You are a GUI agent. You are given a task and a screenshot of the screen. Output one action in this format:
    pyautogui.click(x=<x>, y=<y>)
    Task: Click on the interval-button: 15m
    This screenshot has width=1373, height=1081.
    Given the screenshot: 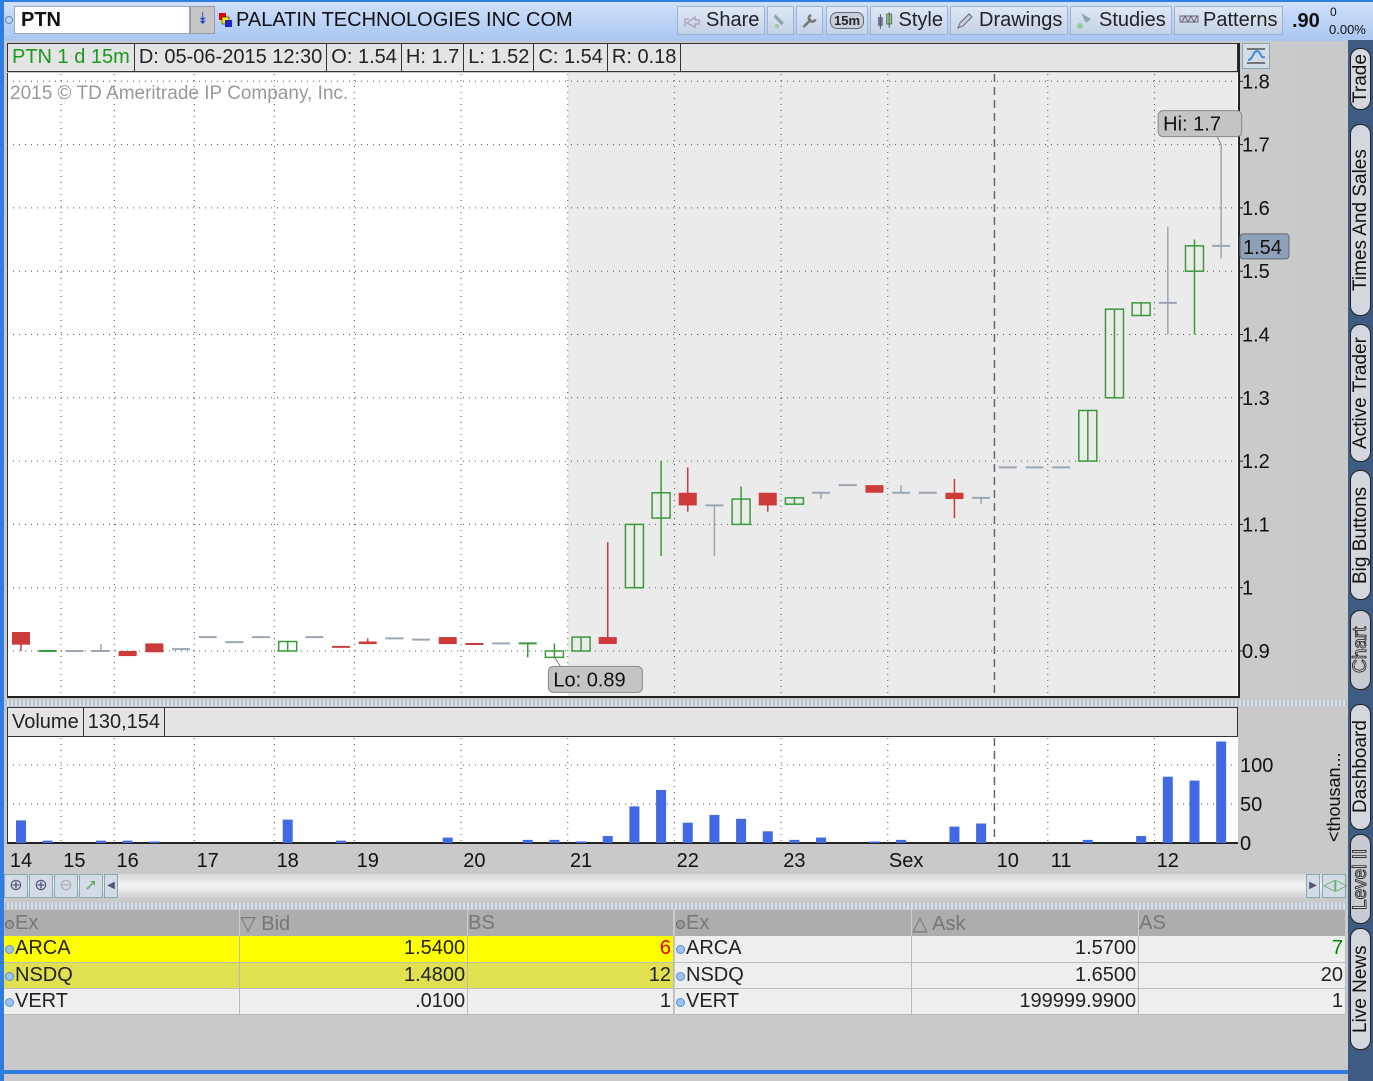 What is the action you would take?
    pyautogui.click(x=847, y=20)
    